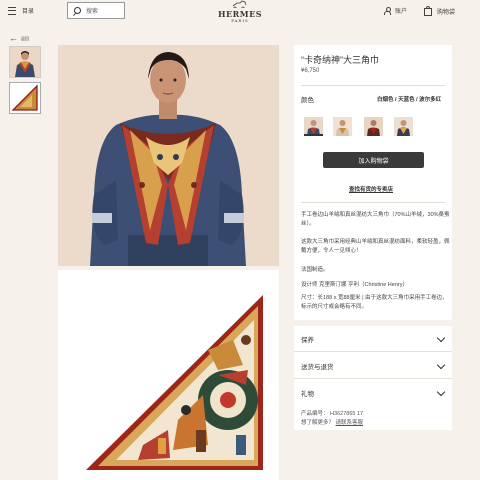 Image resolution: width=480 pixels, height=480 pixels. What do you see at coordinates (307, 340) in the screenshot?
I see `accordion-care-label: 保养` at bounding box center [307, 340].